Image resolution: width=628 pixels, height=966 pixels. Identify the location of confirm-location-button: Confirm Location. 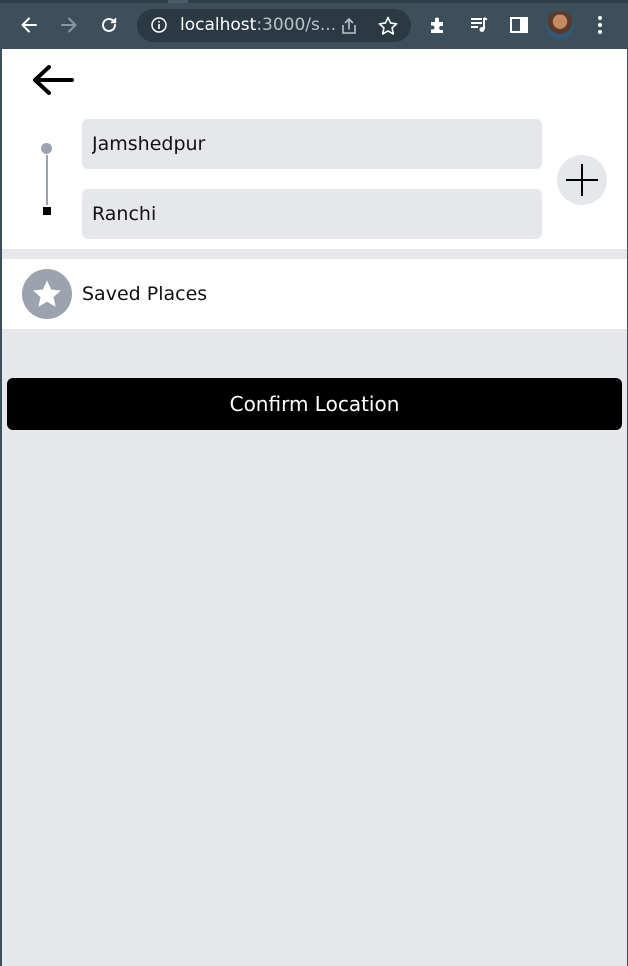
(314, 404).